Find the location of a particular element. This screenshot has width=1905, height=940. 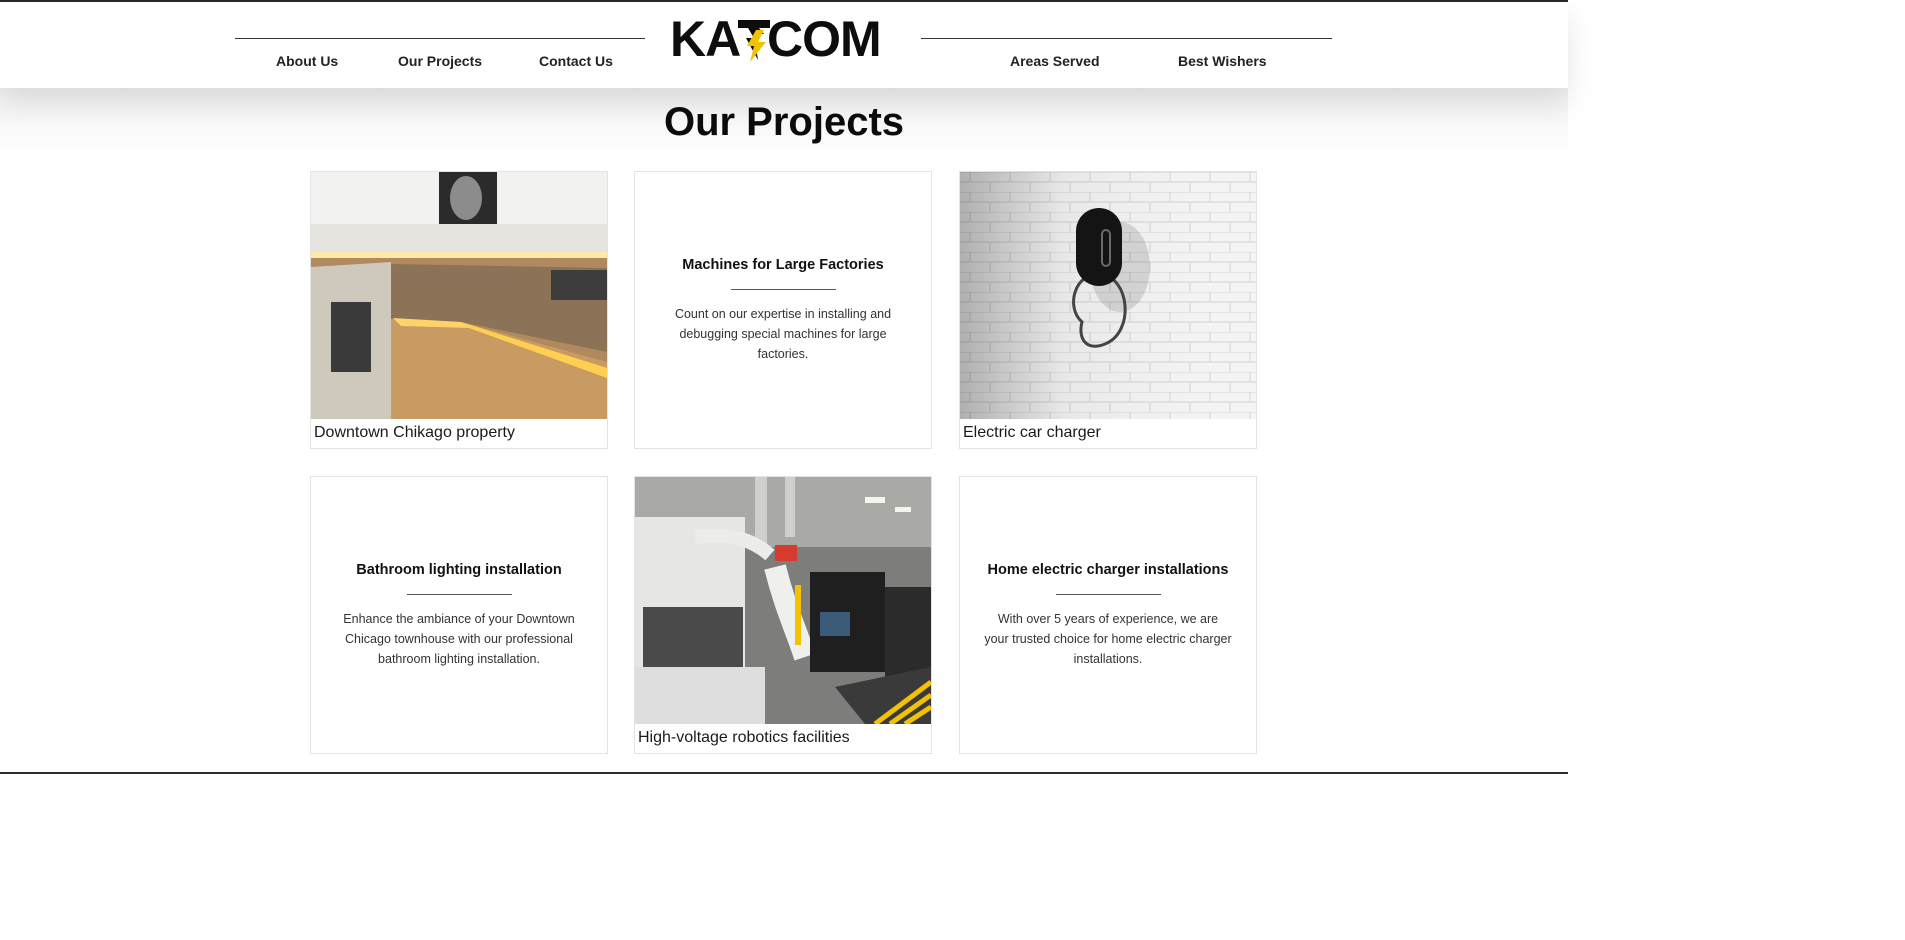

card-title: Home electric charger installations is located at coordinates (1108, 569).